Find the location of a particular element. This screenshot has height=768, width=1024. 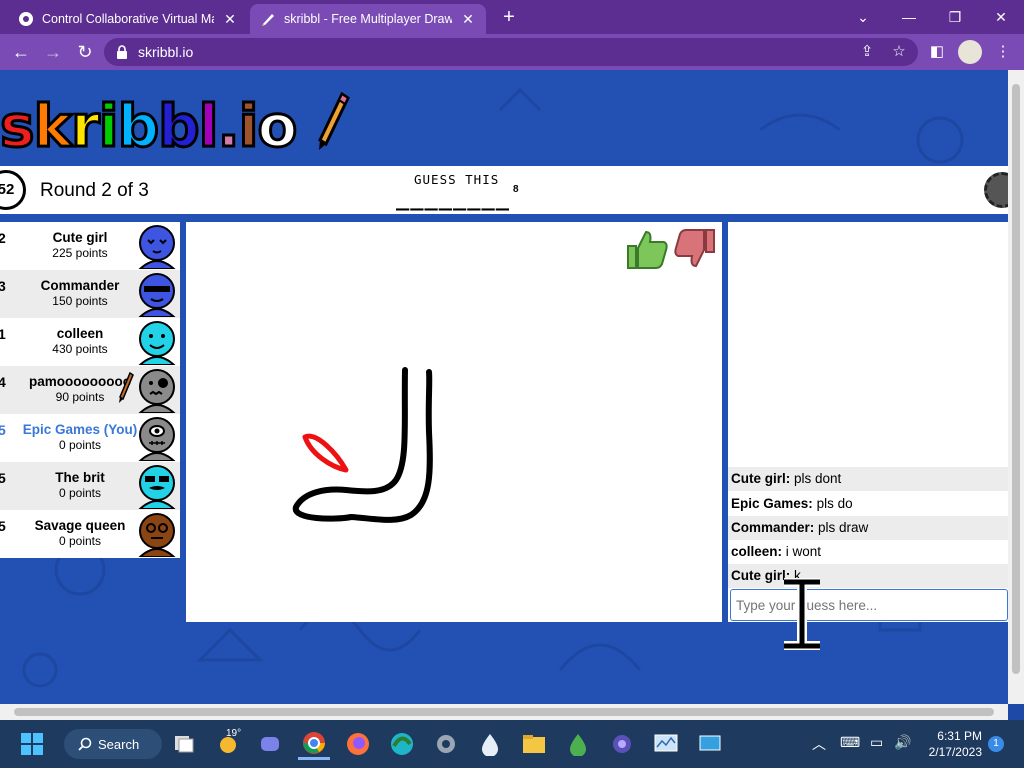

chat-message: colleen: i wont is located at coordinates (868, 552).